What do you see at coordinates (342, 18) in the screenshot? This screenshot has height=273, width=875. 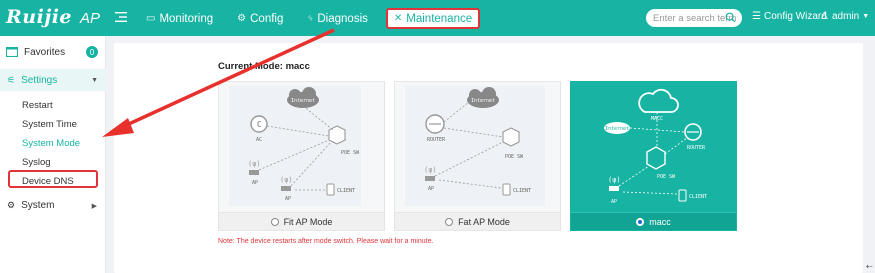 I see `nav-diagnosis-label: Diagnosis` at bounding box center [342, 18].